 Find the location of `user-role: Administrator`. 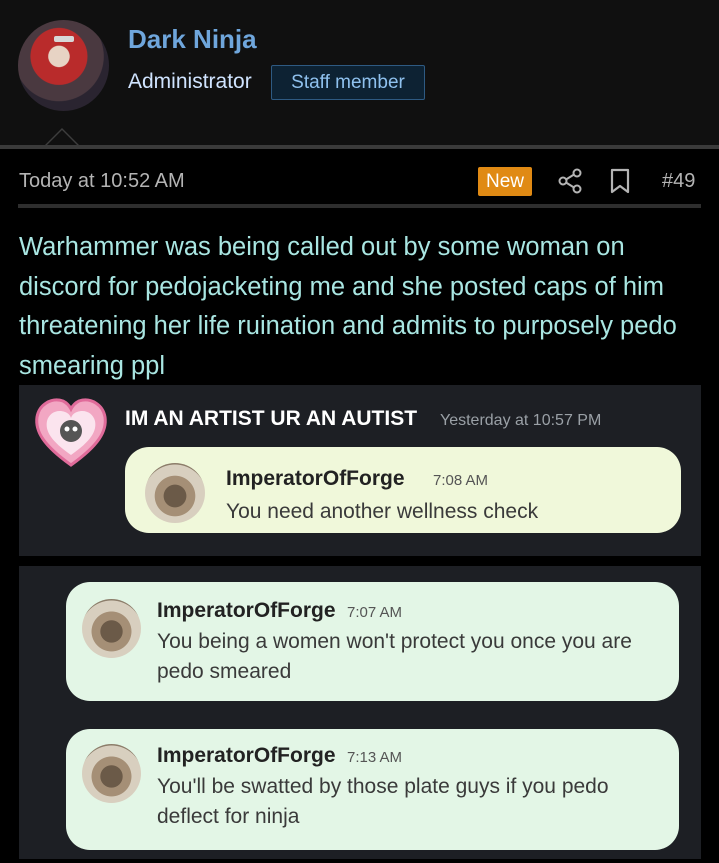

user-role: Administrator is located at coordinates (190, 81).